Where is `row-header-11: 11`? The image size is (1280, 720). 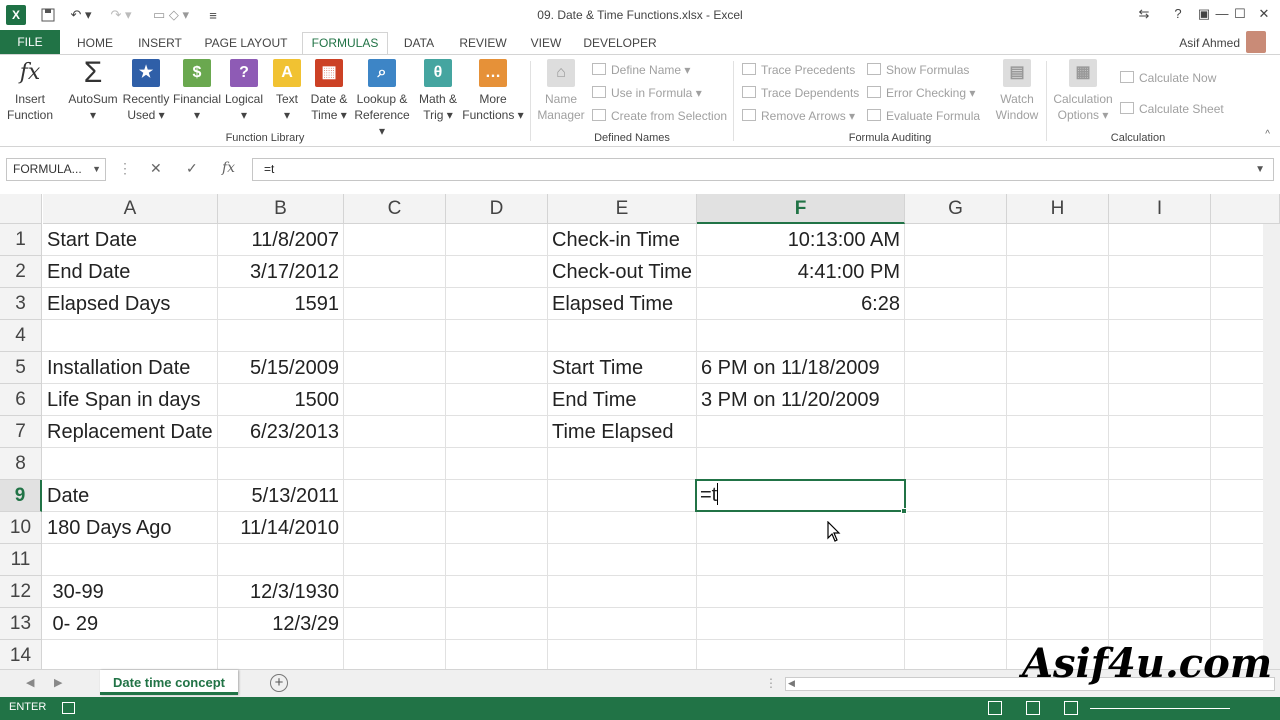
row-header-11: 11 is located at coordinates (21, 560).